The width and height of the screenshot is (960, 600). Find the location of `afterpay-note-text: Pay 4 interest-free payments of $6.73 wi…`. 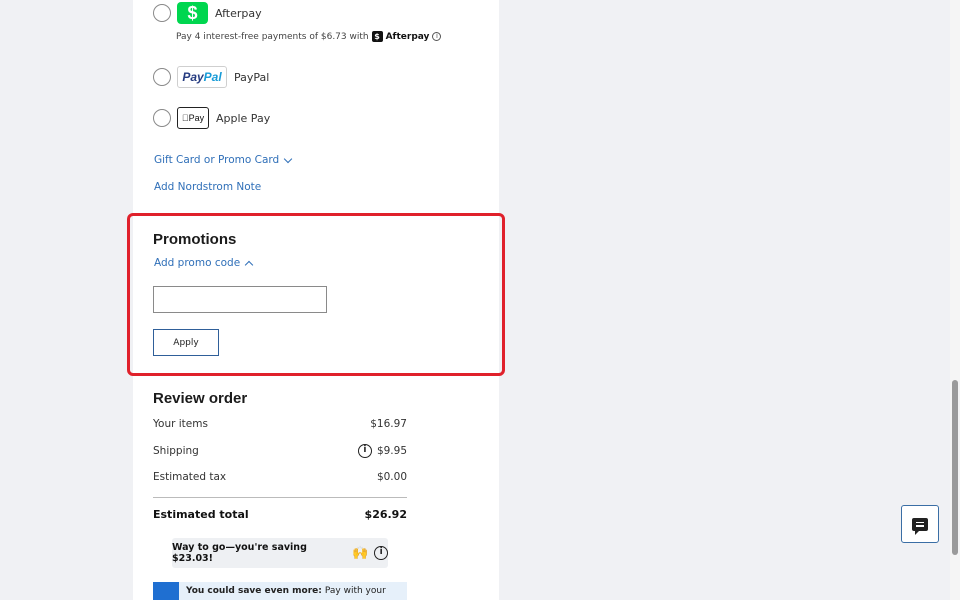

afterpay-note-text: Pay 4 interest-free payments of $6.73 wi… is located at coordinates (272, 36).